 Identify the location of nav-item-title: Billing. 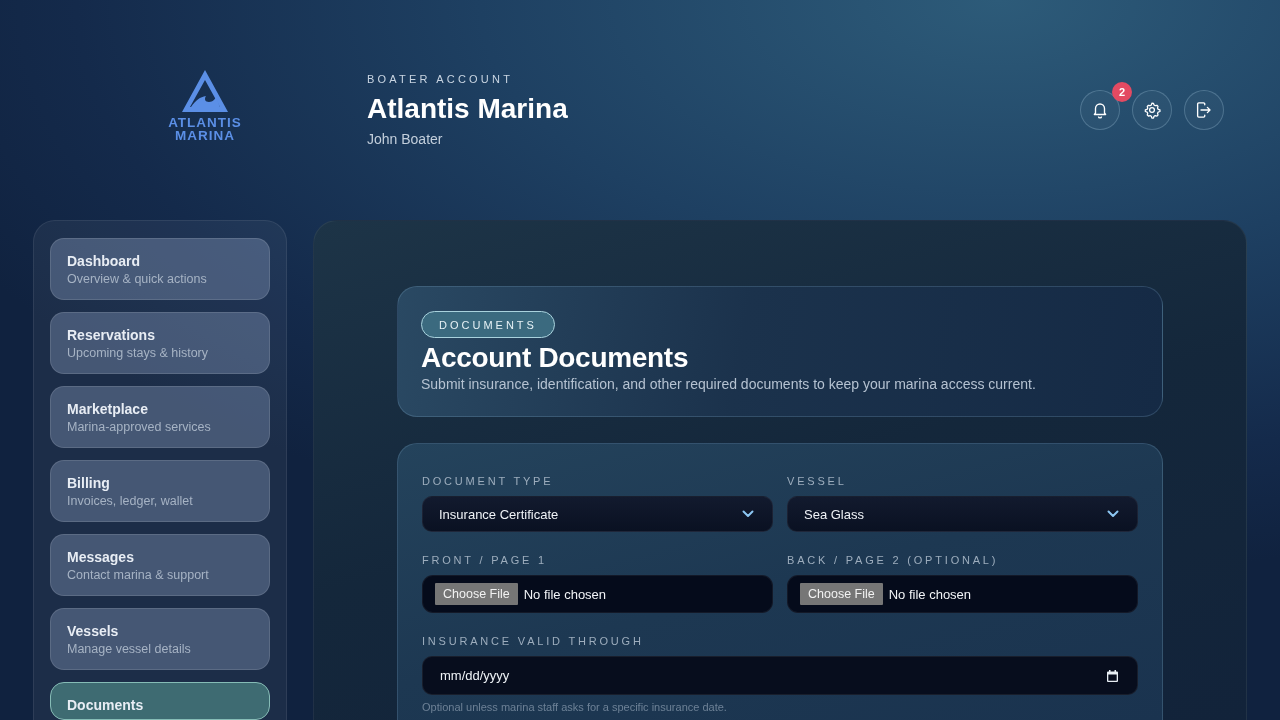
(88, 483).